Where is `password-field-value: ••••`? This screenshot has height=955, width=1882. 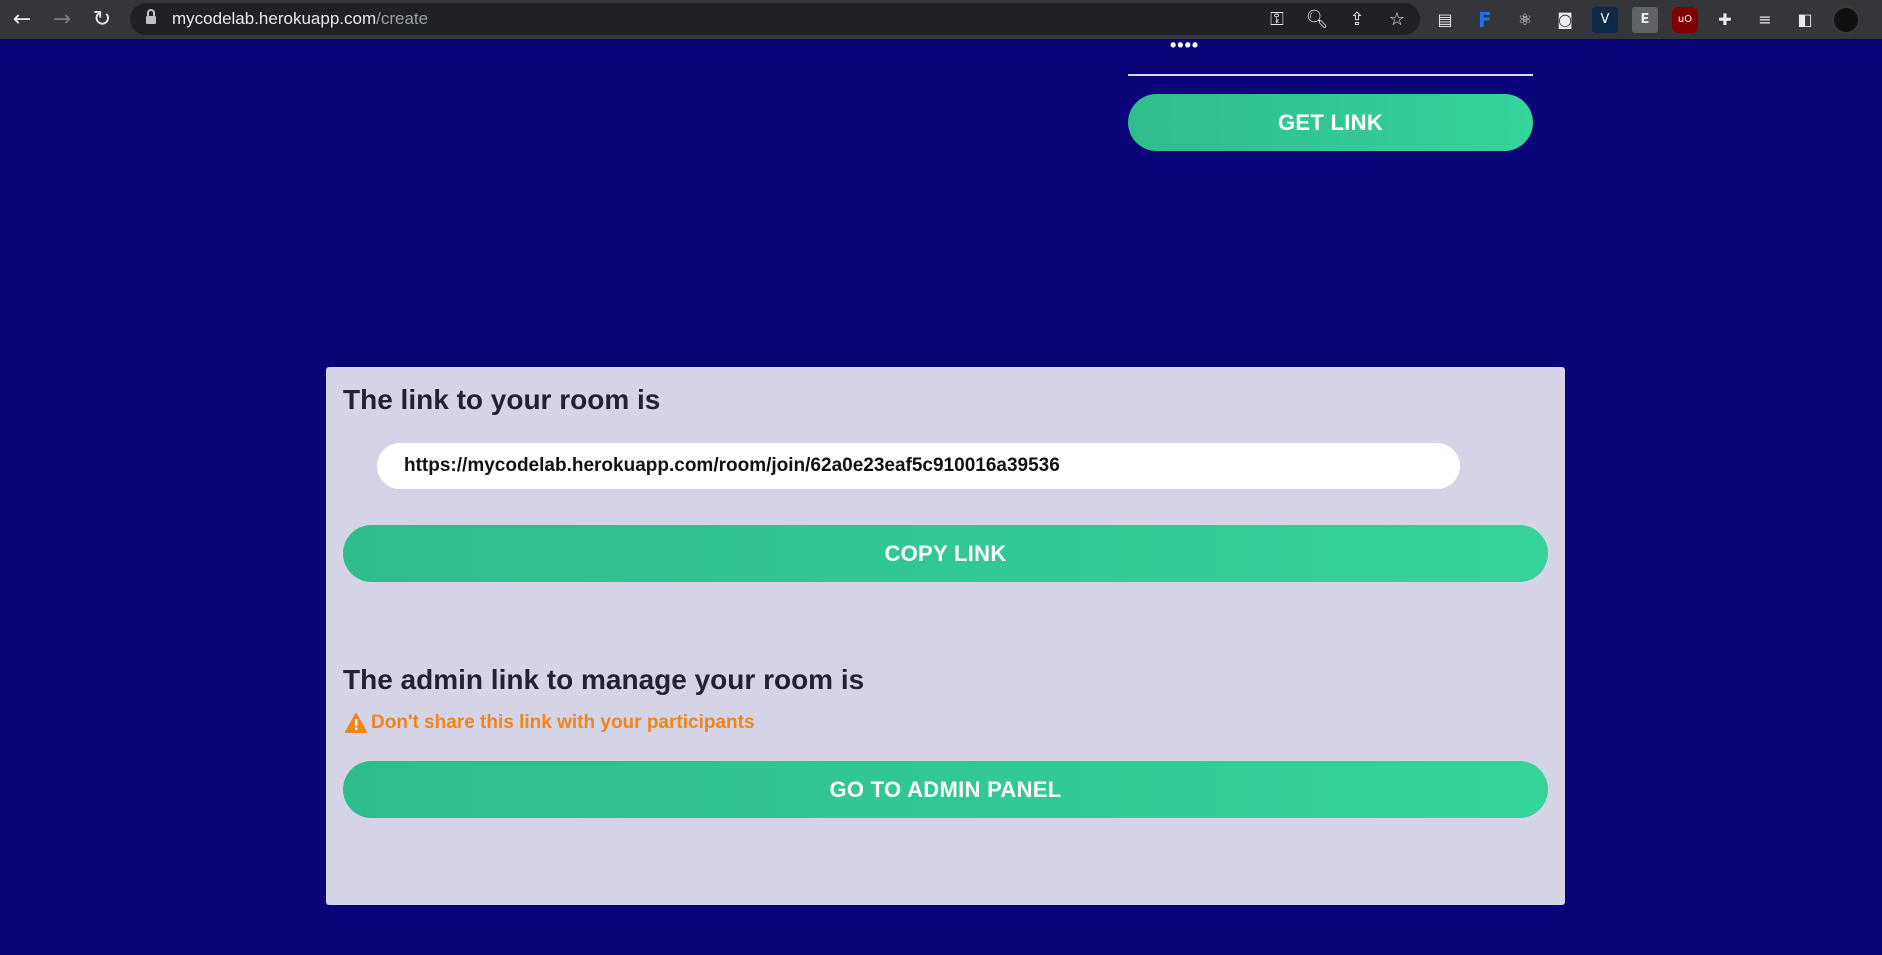
password-field-value: •••• is located at coordinates (1184, 45).